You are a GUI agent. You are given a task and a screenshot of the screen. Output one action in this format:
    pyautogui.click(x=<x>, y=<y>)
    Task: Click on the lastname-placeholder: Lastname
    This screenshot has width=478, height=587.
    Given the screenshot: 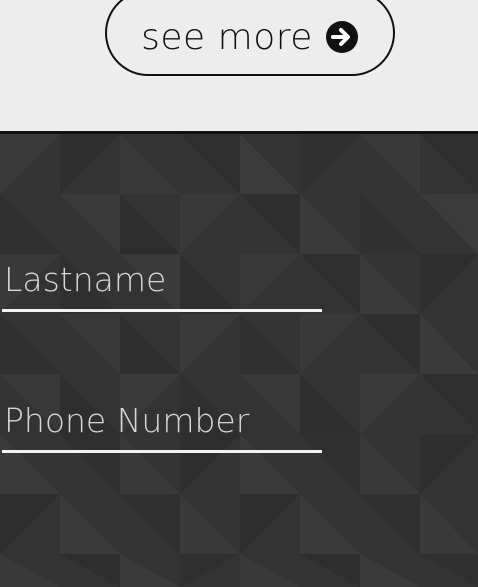 What is the action you would take?
    pyautogui.click(x=85, y=279)
    